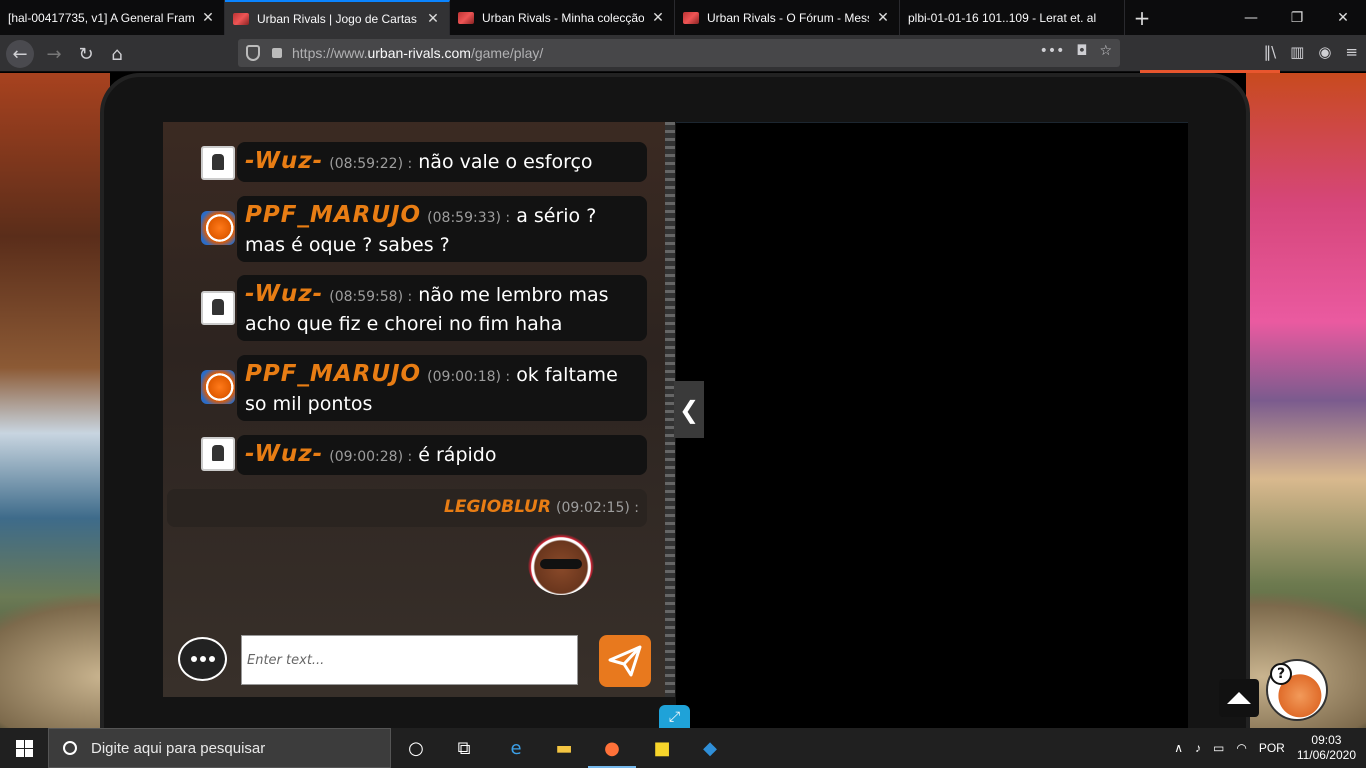  I want to click on browser-tab: Urban Rivals - O Fórum - Mess ✕, so click(787, 17).